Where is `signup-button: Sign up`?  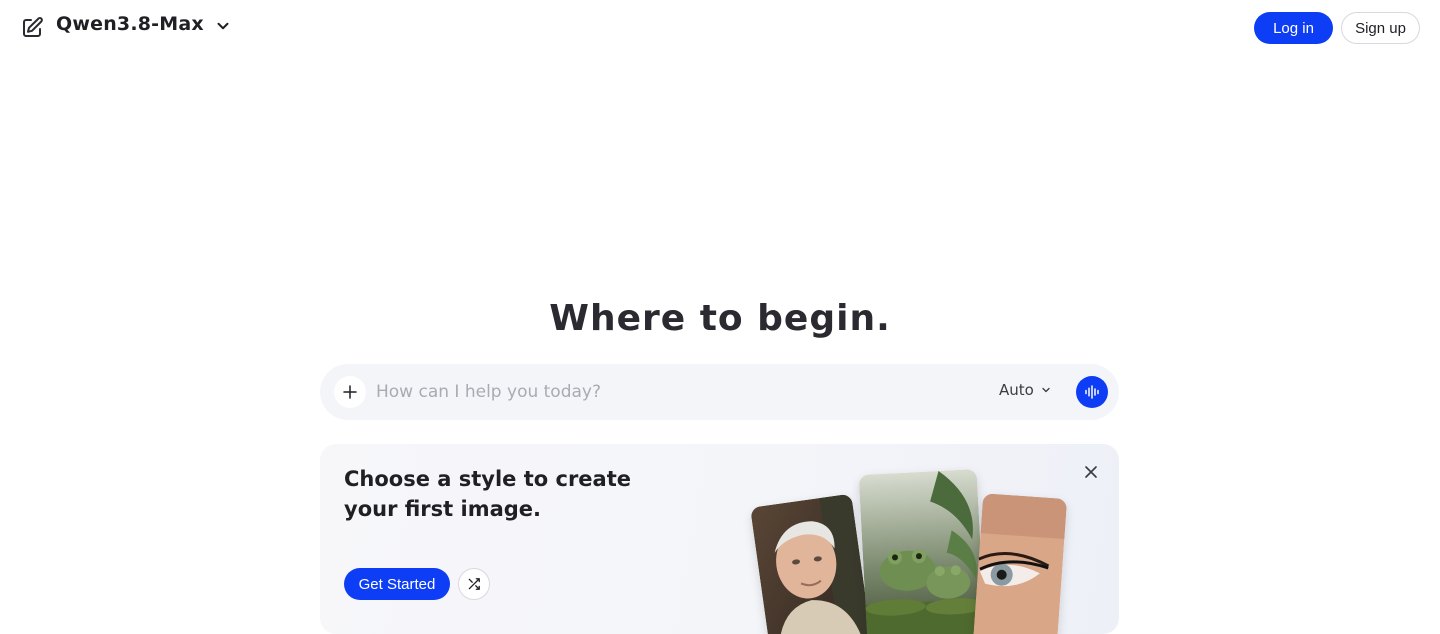
signup-button: Sign up is located at coordinates (1380, 28).